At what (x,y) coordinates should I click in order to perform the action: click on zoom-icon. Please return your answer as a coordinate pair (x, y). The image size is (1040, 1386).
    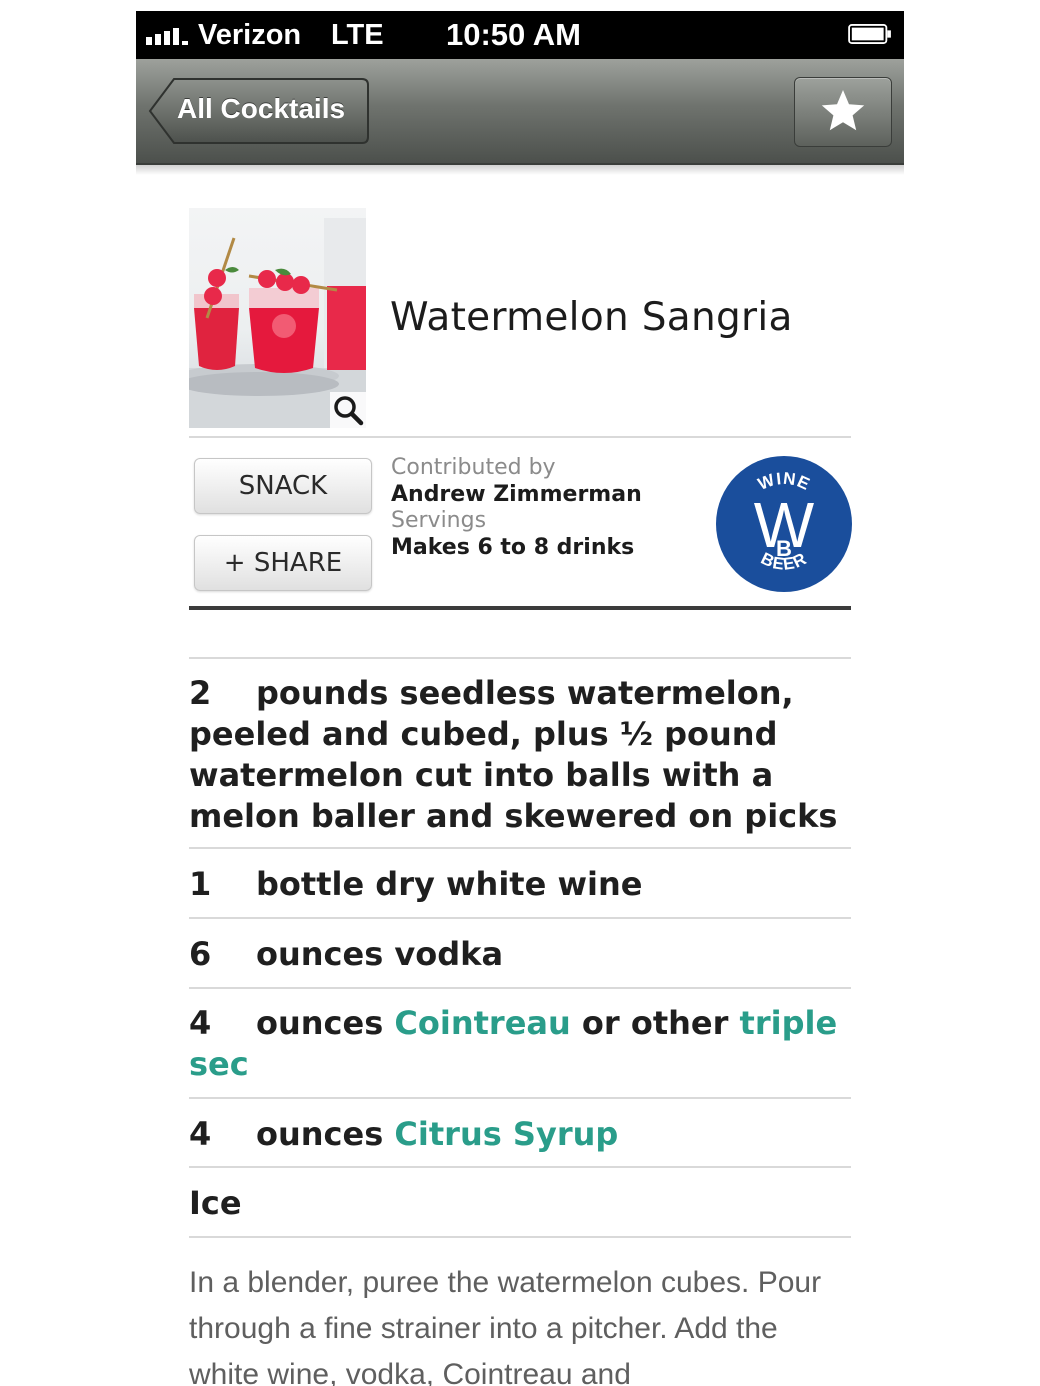
    Looking at the image, I should click on (348, 410).